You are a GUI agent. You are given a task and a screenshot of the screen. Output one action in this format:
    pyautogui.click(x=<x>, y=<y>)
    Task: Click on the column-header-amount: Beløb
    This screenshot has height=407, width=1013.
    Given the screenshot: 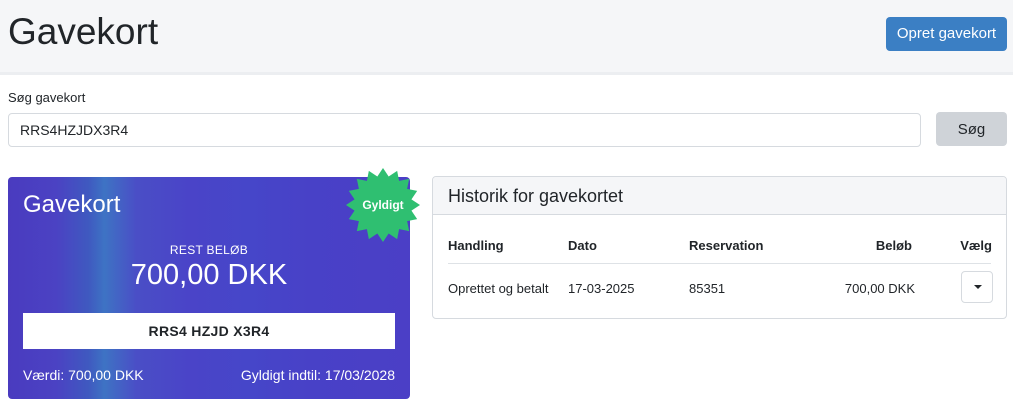 What is the action you would take?
    pyautogui.click(x=893, y=245)
    